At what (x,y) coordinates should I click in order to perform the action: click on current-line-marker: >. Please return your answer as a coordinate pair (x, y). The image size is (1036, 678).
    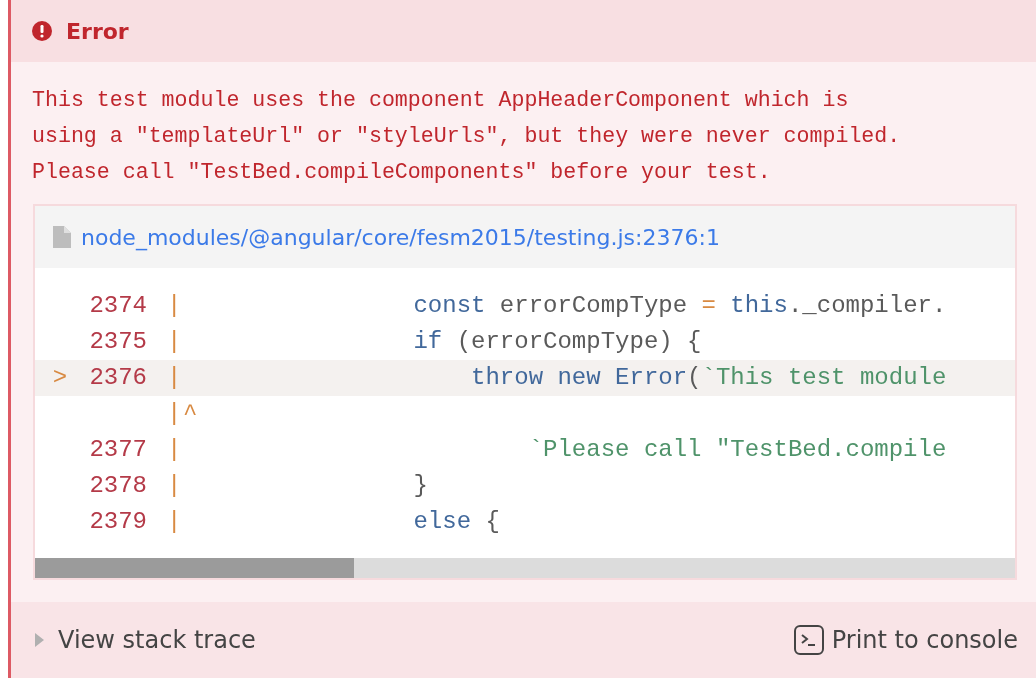
    Looking at the image, I should click on (60, 378).